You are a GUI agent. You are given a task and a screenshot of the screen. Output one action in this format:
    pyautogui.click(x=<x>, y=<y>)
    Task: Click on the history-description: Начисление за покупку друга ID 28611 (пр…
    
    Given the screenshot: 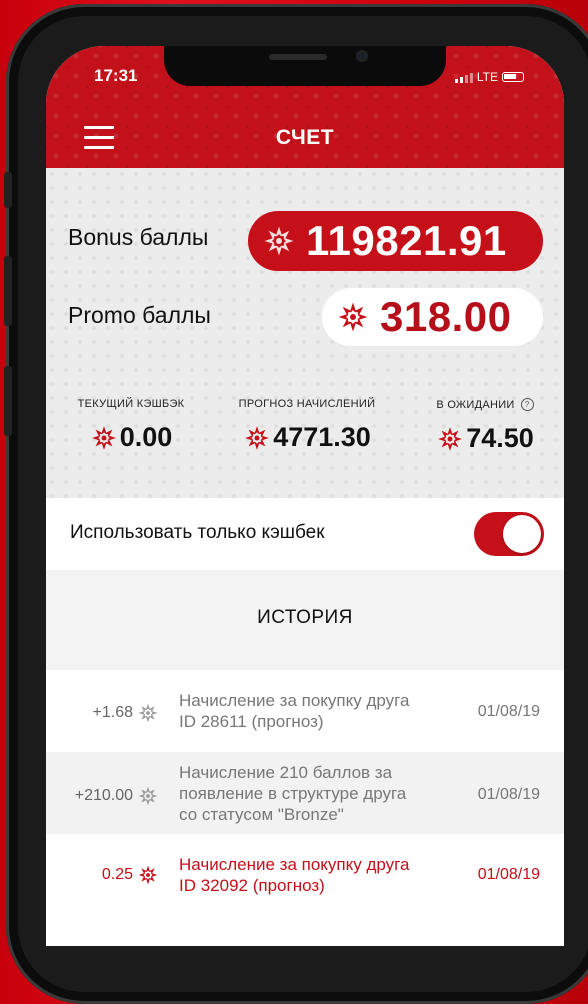 What is the action you would take?
    pyautogui.click(x=294, y=711)
    